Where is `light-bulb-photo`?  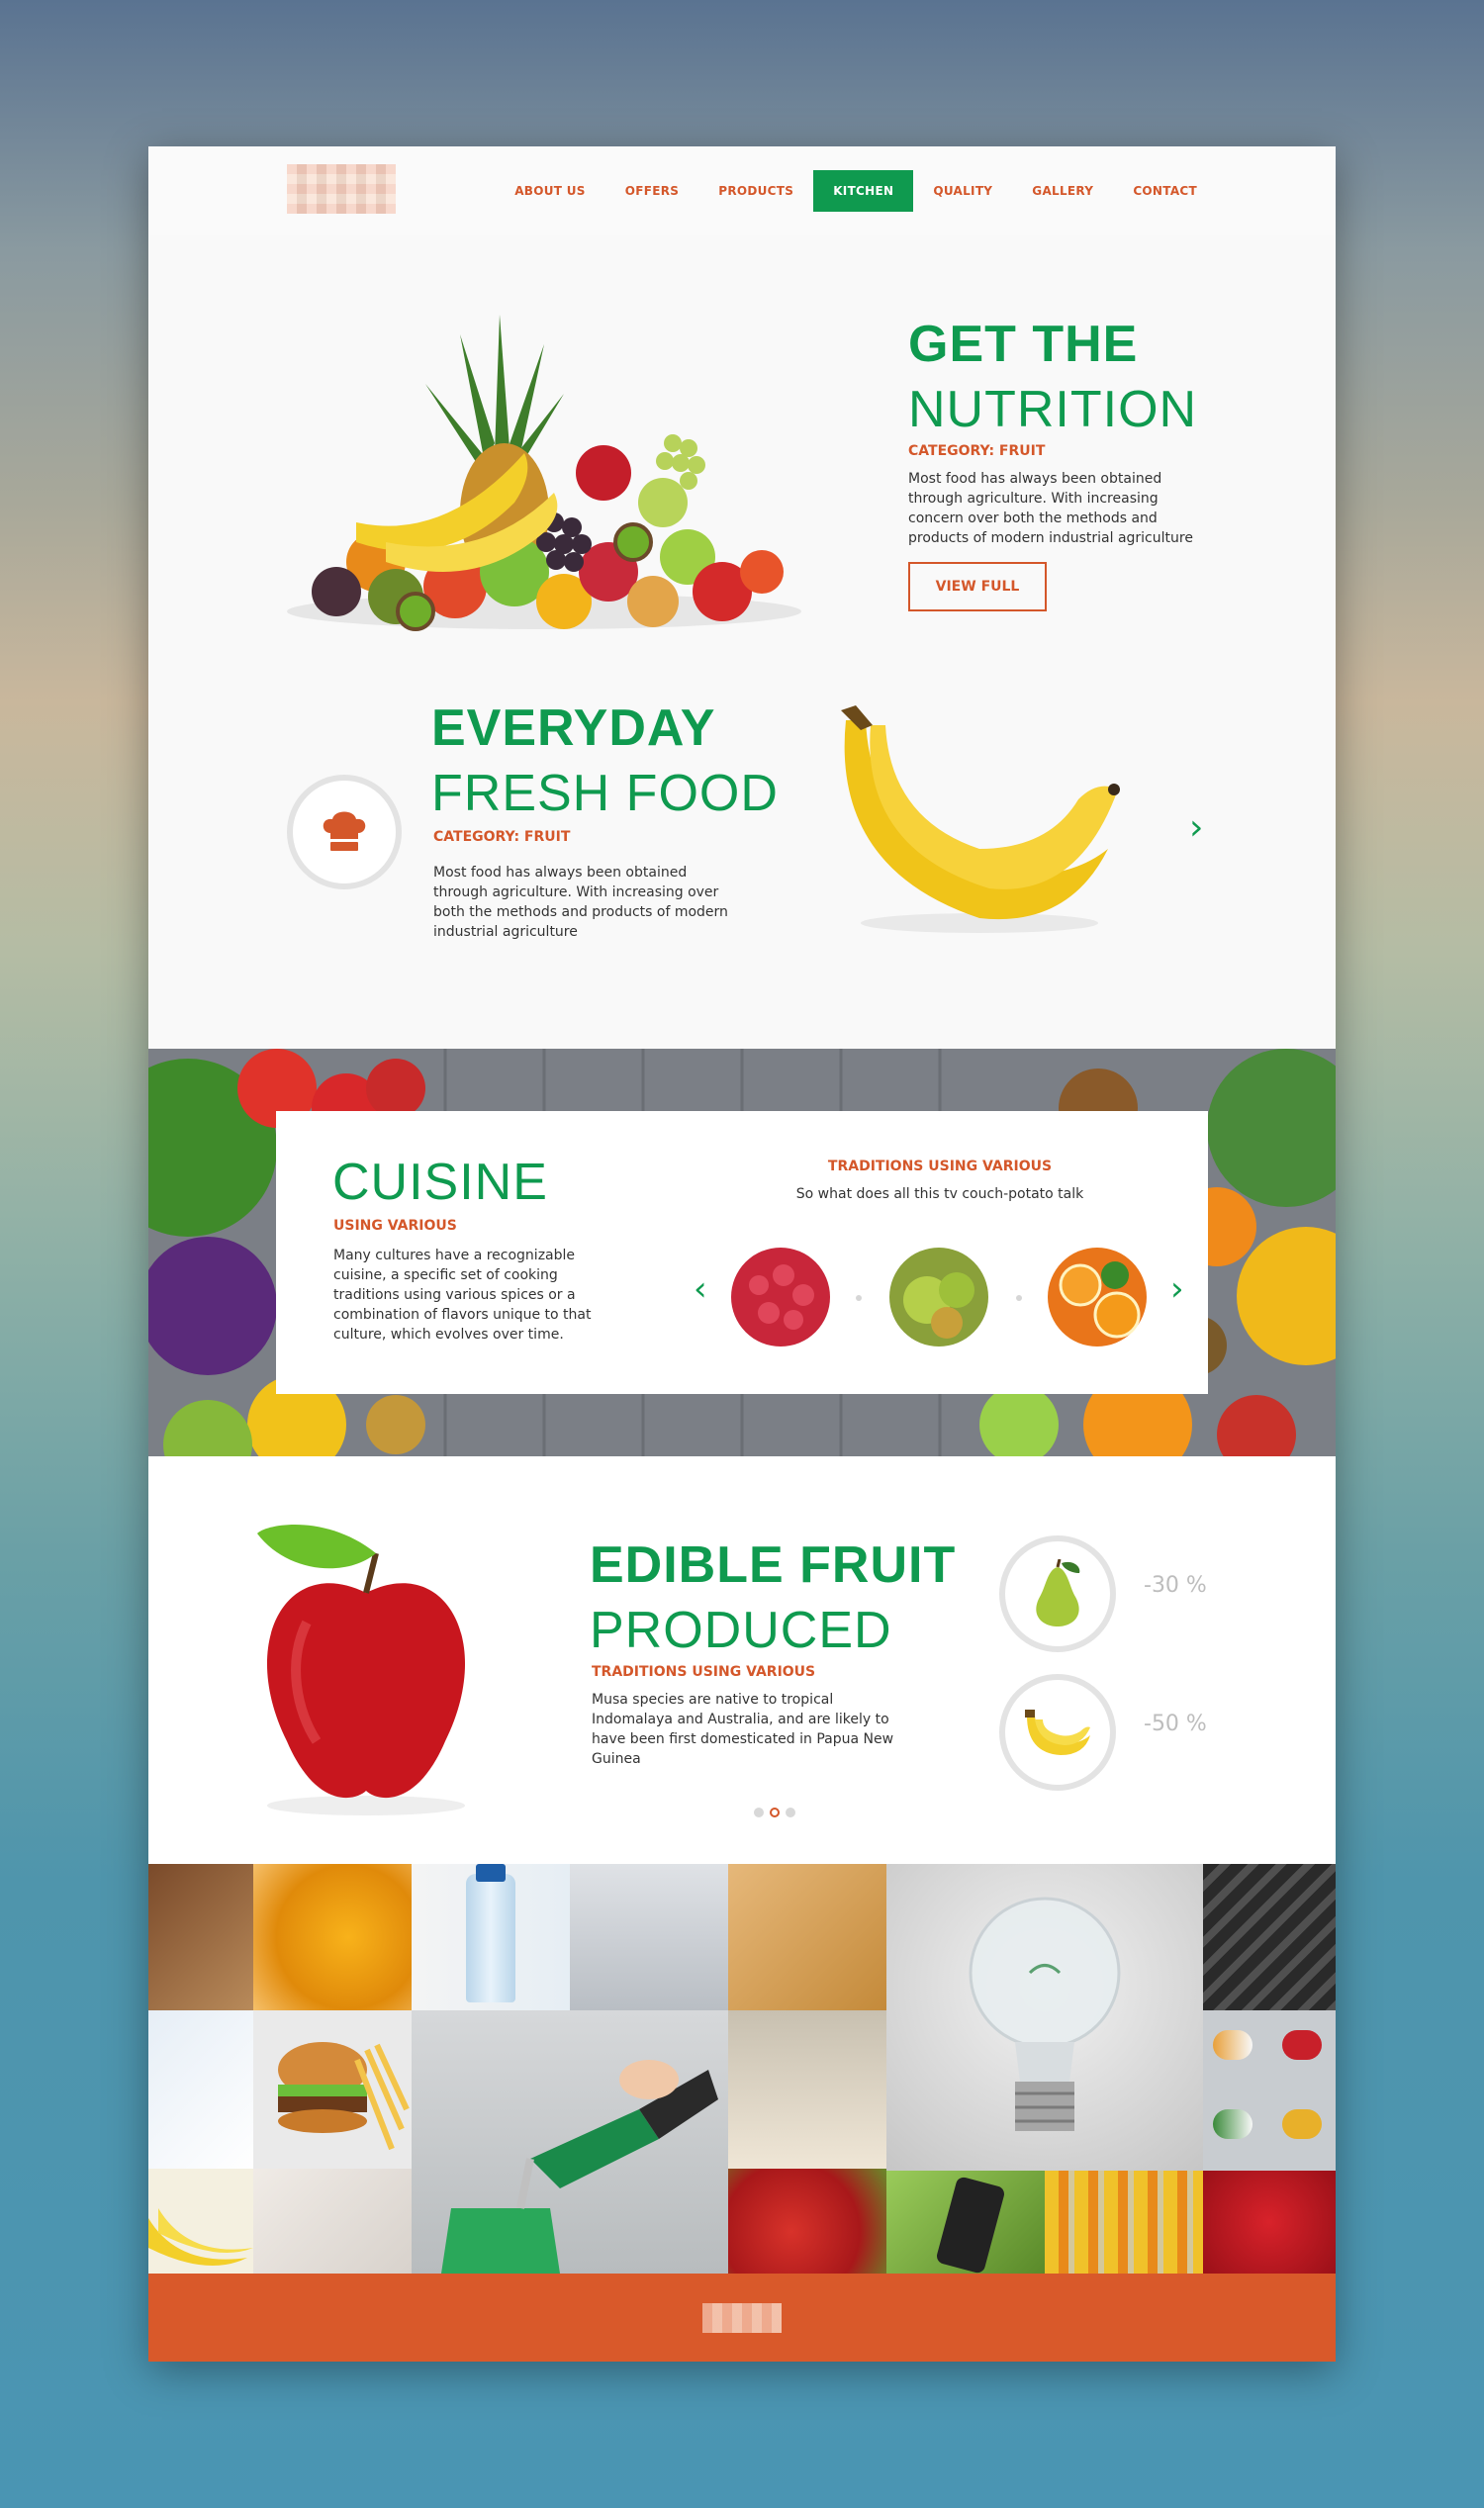 light-bulb-photo is located at coordinates (1044, 2018).